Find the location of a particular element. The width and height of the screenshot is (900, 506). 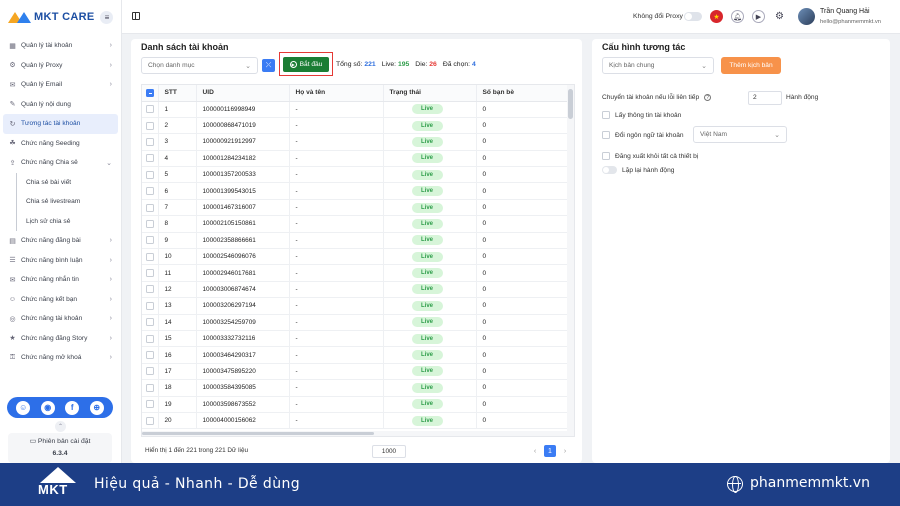

vertical-scrollbar is located at coordinates (570, 260).